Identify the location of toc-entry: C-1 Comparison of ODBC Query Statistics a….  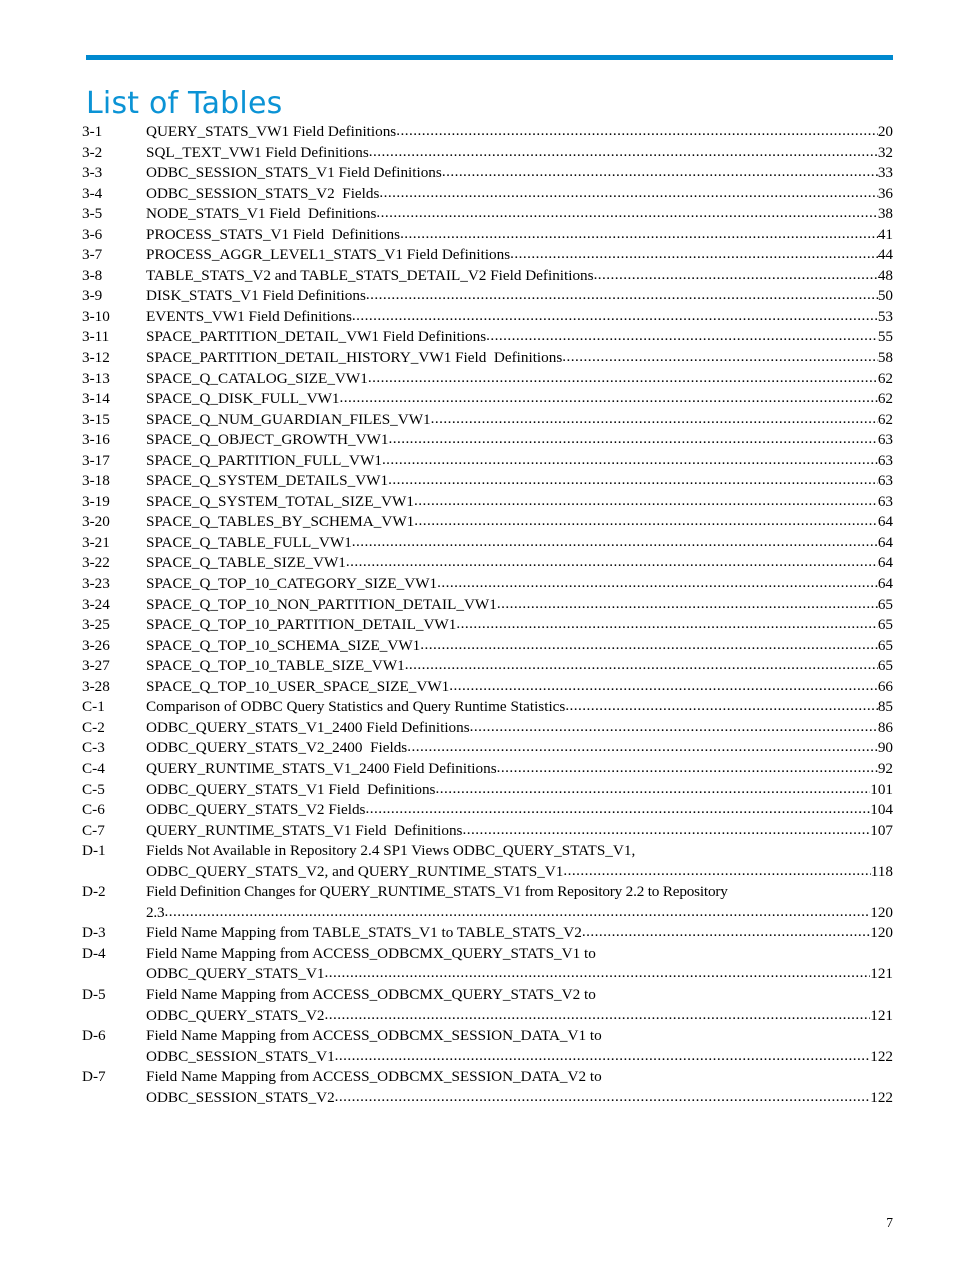
(487, 707).